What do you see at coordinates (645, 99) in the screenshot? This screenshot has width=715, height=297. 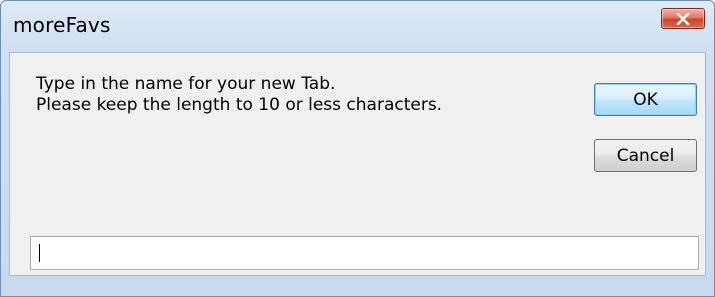 I see `ok-button: OK` at bounding box center [645, 99].